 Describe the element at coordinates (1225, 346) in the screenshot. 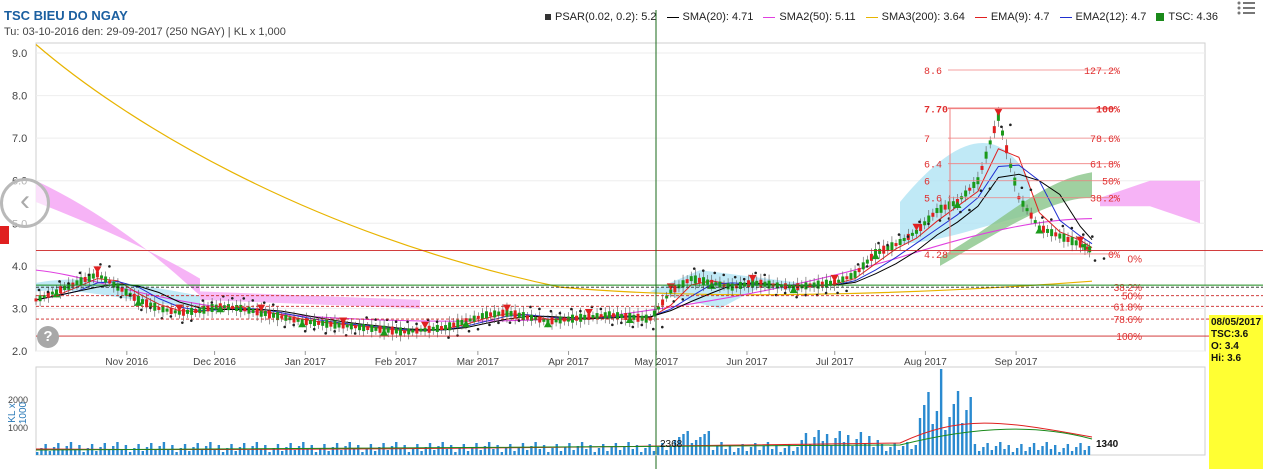

I see `tooltip-open: O: 3.4` at that location.